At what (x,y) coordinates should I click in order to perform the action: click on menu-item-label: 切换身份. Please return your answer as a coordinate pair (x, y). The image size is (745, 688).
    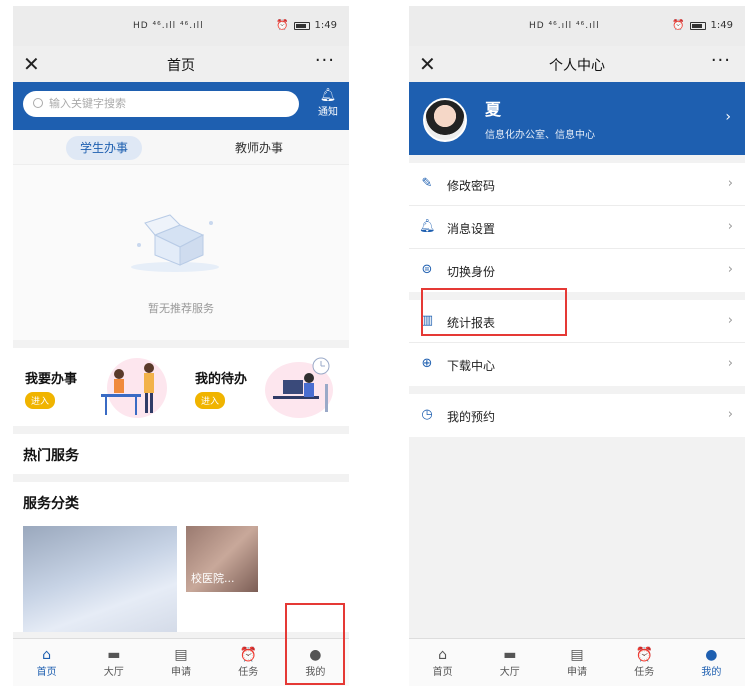
    Looking at the image, I should click on (471, 272).